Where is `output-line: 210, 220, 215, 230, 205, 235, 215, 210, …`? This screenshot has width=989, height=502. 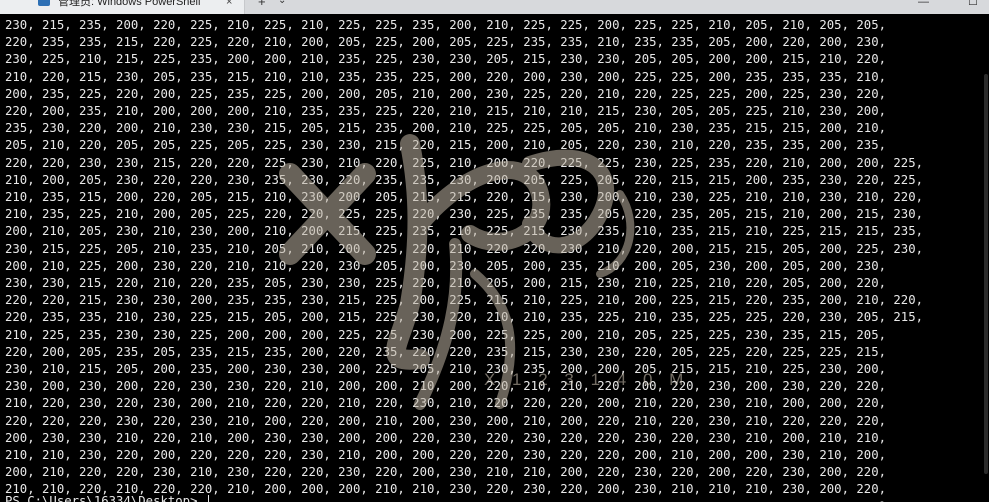 output-line: 210, 220, 215, 230, 205, 235, 215, 210, … is located at coordinates (445, 76).